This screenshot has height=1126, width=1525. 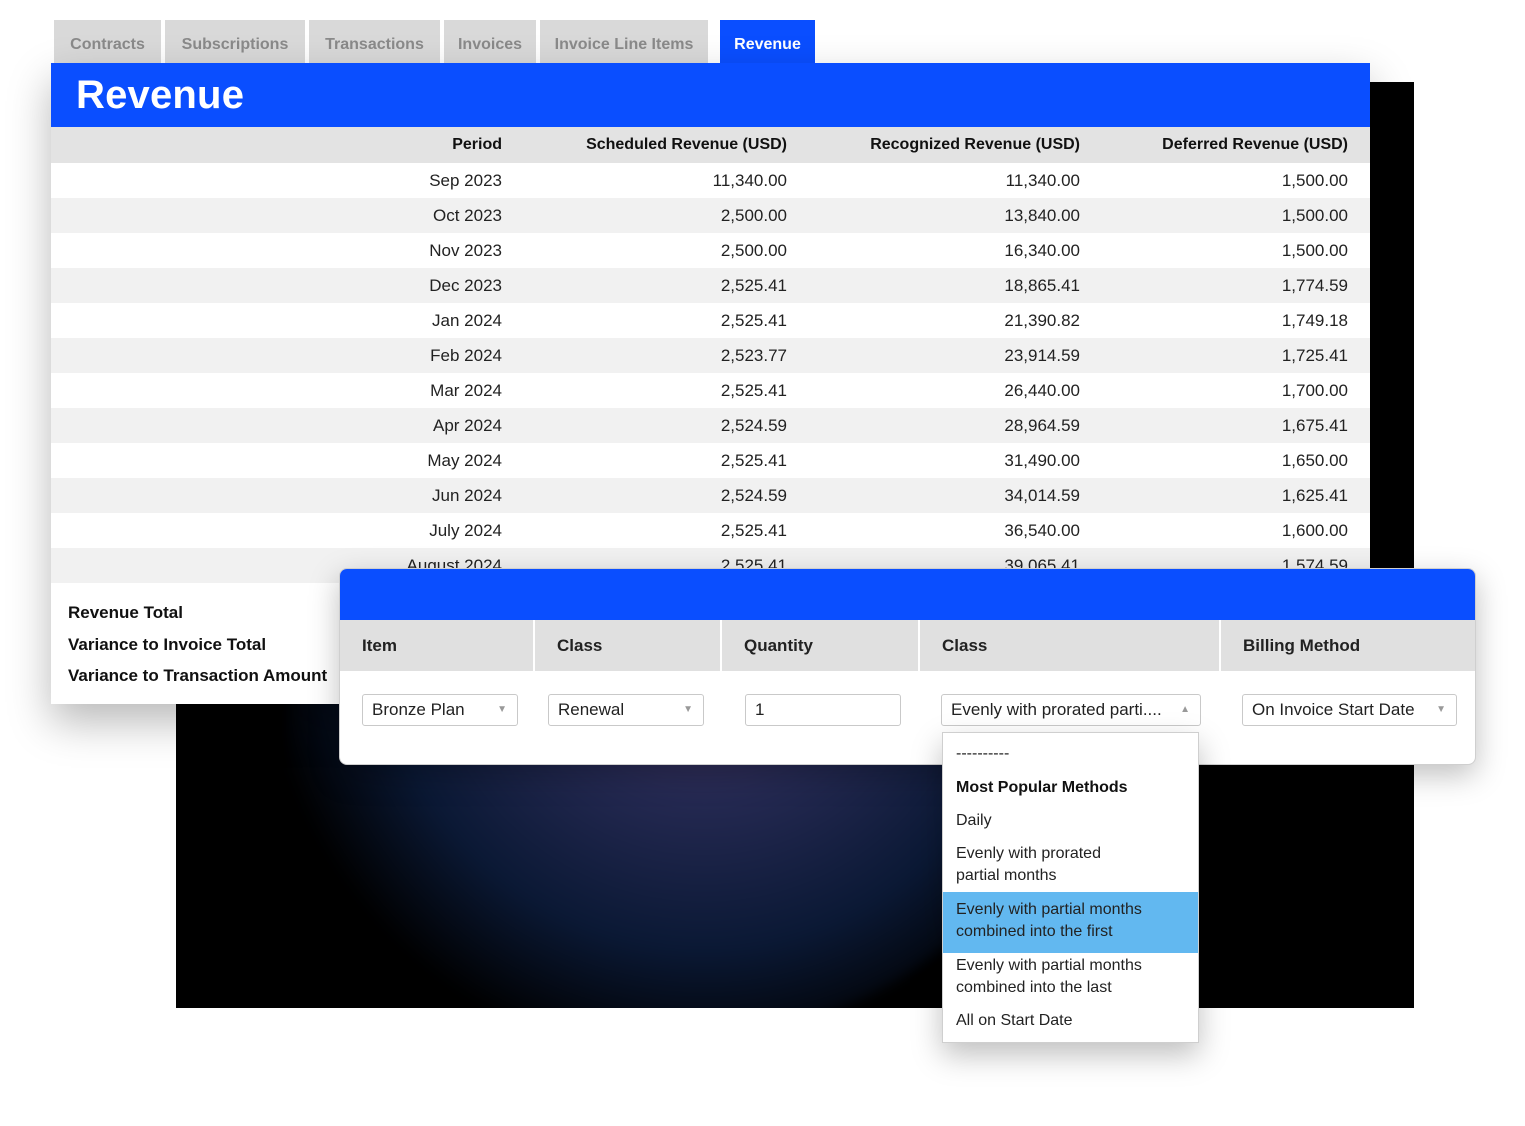 I want to click on period-cell: Oct 2023, so click(x=287, y=215).